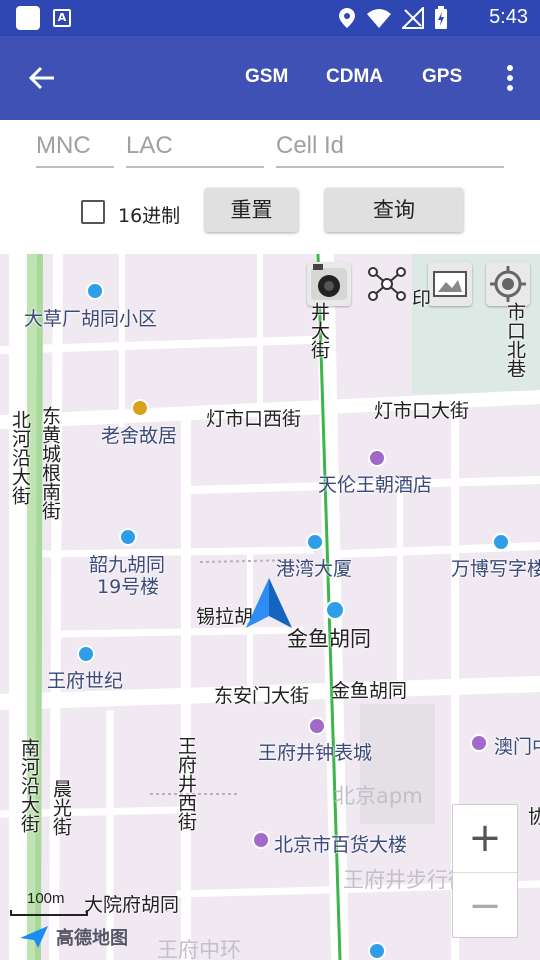 This screenshot has height=960, width=540. What do you see at coordinates (310, 145) in the screenshot?
I see `cell-id-placeholder: Cell Id` at bounding box center [310, 145].